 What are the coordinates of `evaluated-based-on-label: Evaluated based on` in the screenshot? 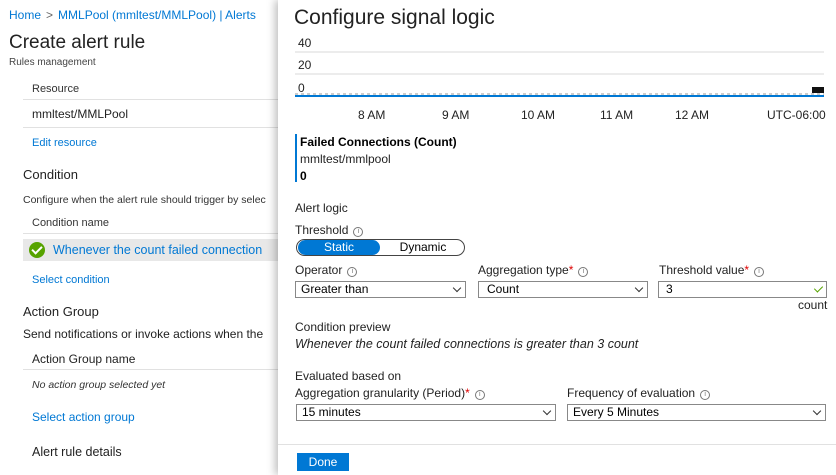 It's located at (348, 376).